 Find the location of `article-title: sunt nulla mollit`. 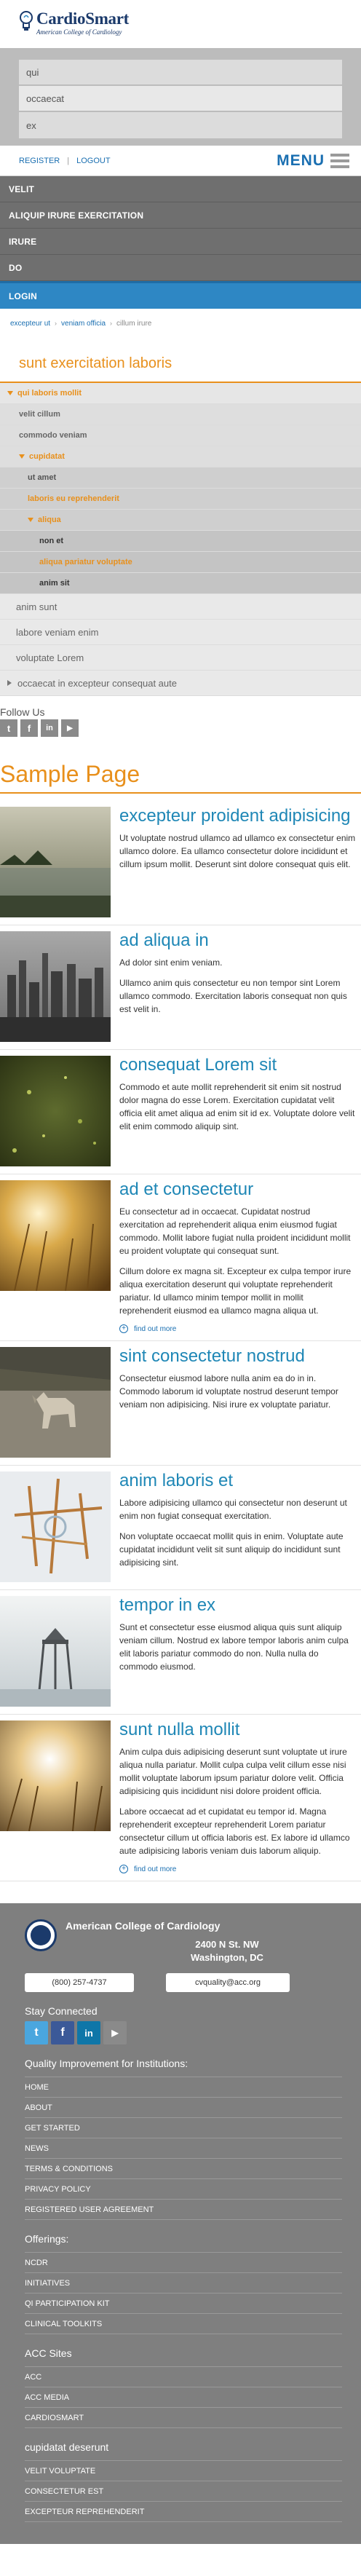

article-title: sunt nulla mollit is located at coordinates (238, 1730).